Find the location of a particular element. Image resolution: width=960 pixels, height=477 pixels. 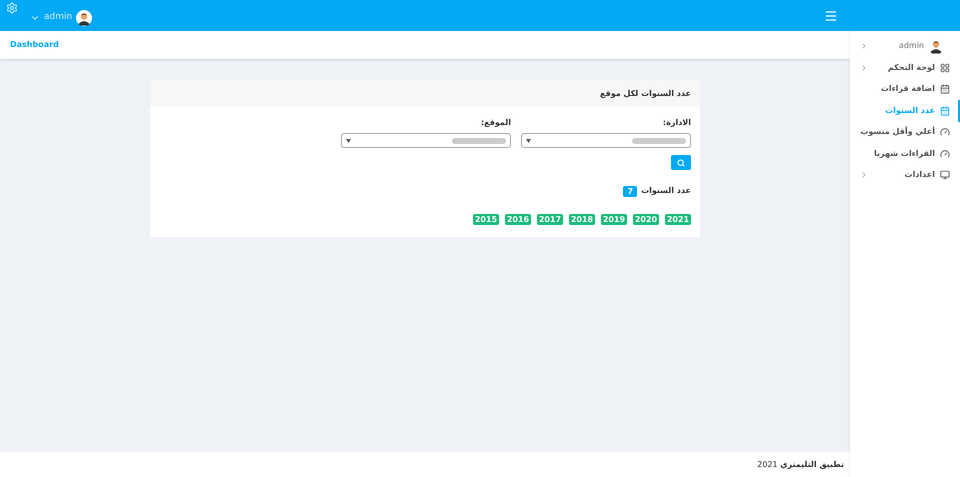

settings-icon is located at coordinates (12, 8).